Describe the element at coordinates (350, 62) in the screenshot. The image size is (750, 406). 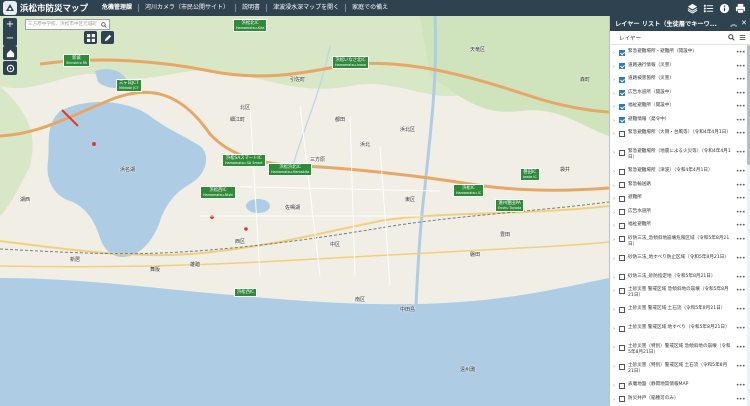
I see `interchange-badge: 浜松いなさ北IC Hamamatsu-Inasa` at that location.